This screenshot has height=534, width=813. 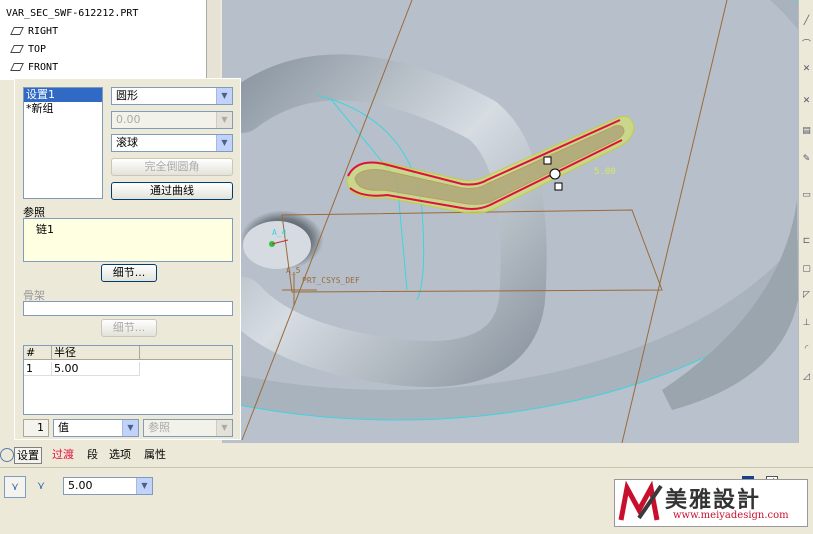 What do you see at coordinates (711, 503) in the screenshot?
I see `watermark-logo: 美雅設計 www.meiyadesign.com` at bounding box center [711, 503].